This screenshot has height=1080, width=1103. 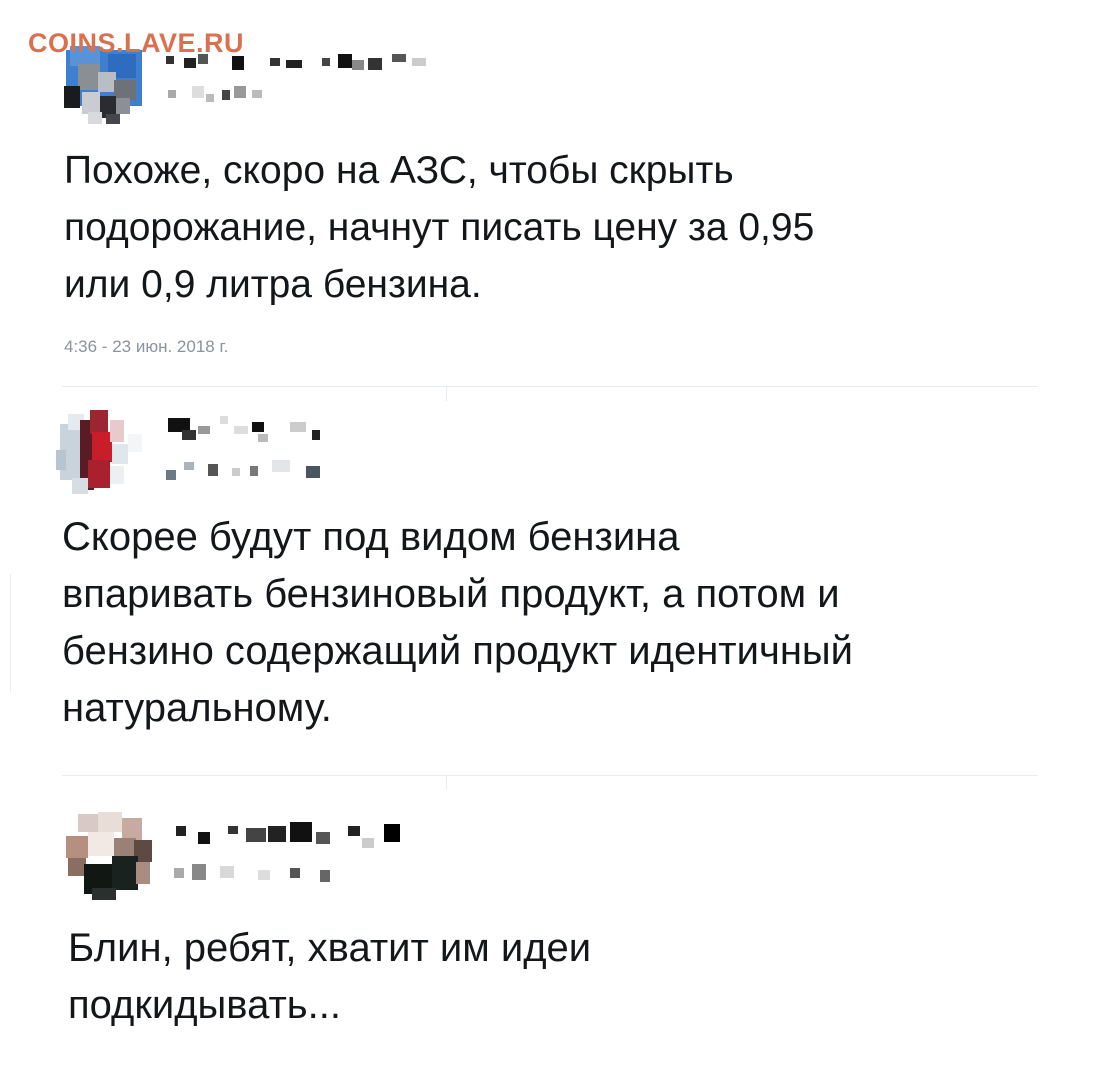 I want to click on site-watermark: COINS.LAVE.RU, so click(x=136, y=43).